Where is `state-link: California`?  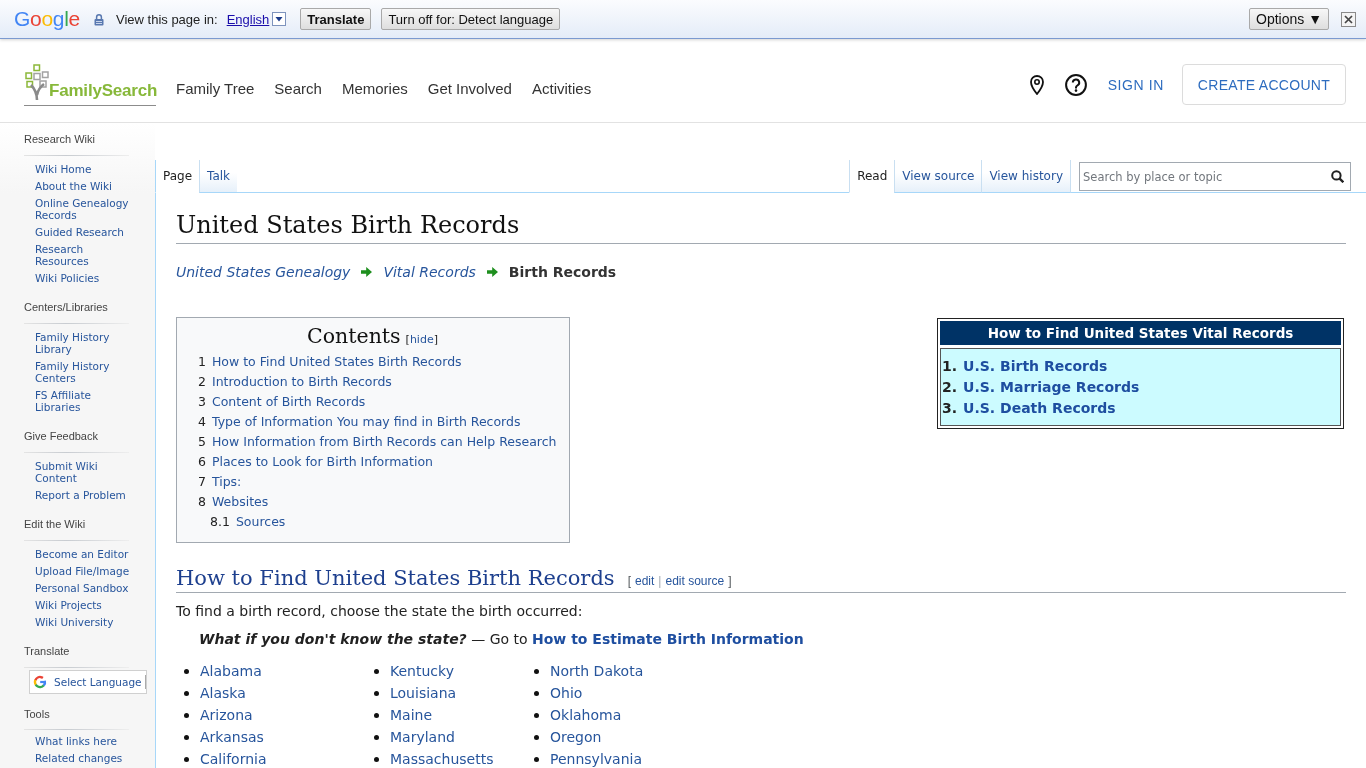
state-link: California is located at coordinates (233, 759).